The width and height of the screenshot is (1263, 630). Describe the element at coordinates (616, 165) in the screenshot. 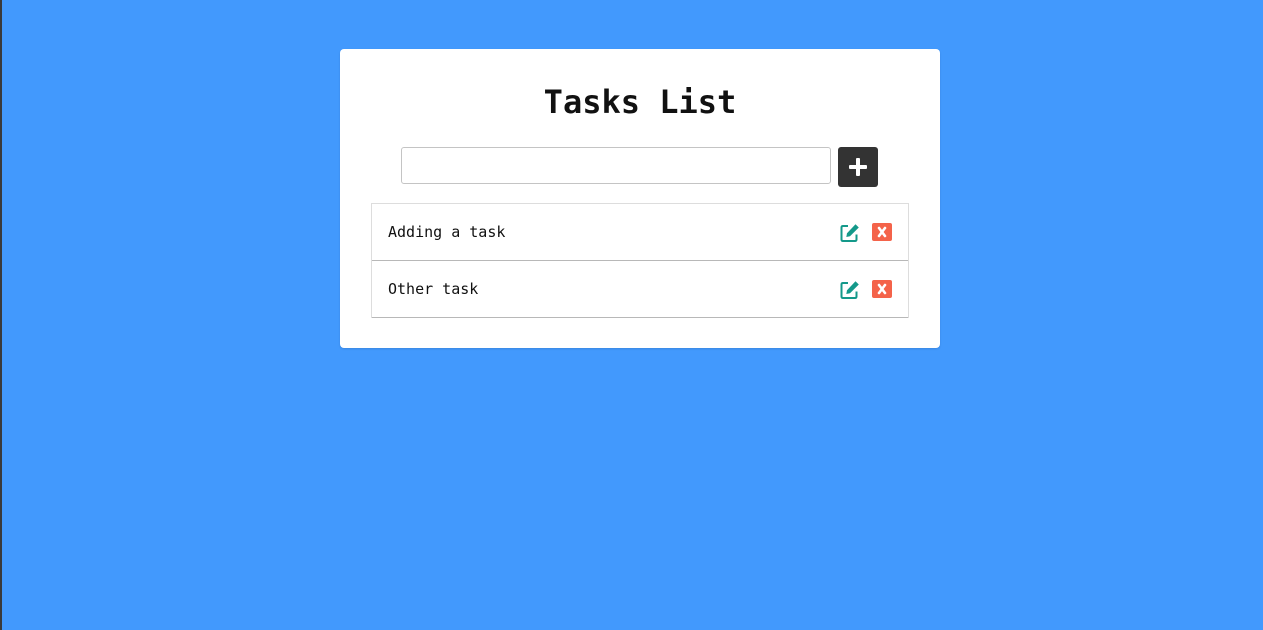

I see `new-task-input` at that location.